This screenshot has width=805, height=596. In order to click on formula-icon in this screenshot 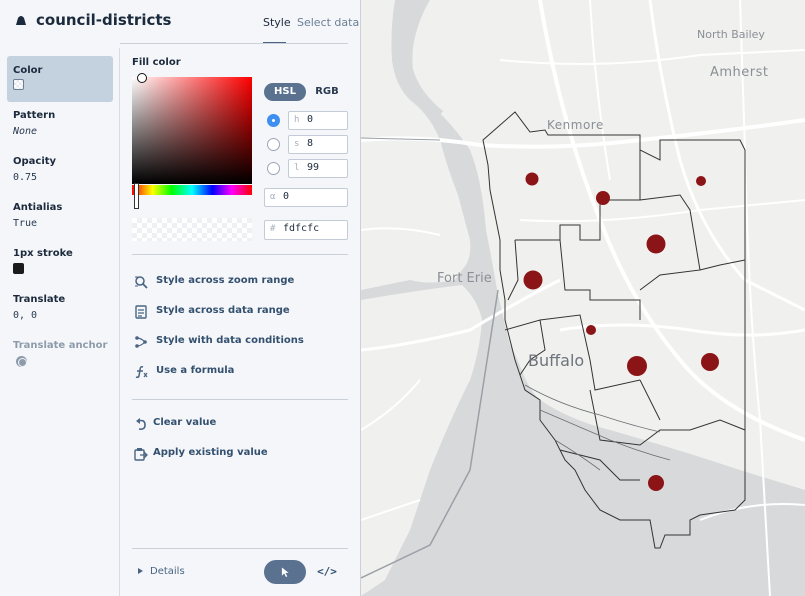, I will do `click(141, 372)`.